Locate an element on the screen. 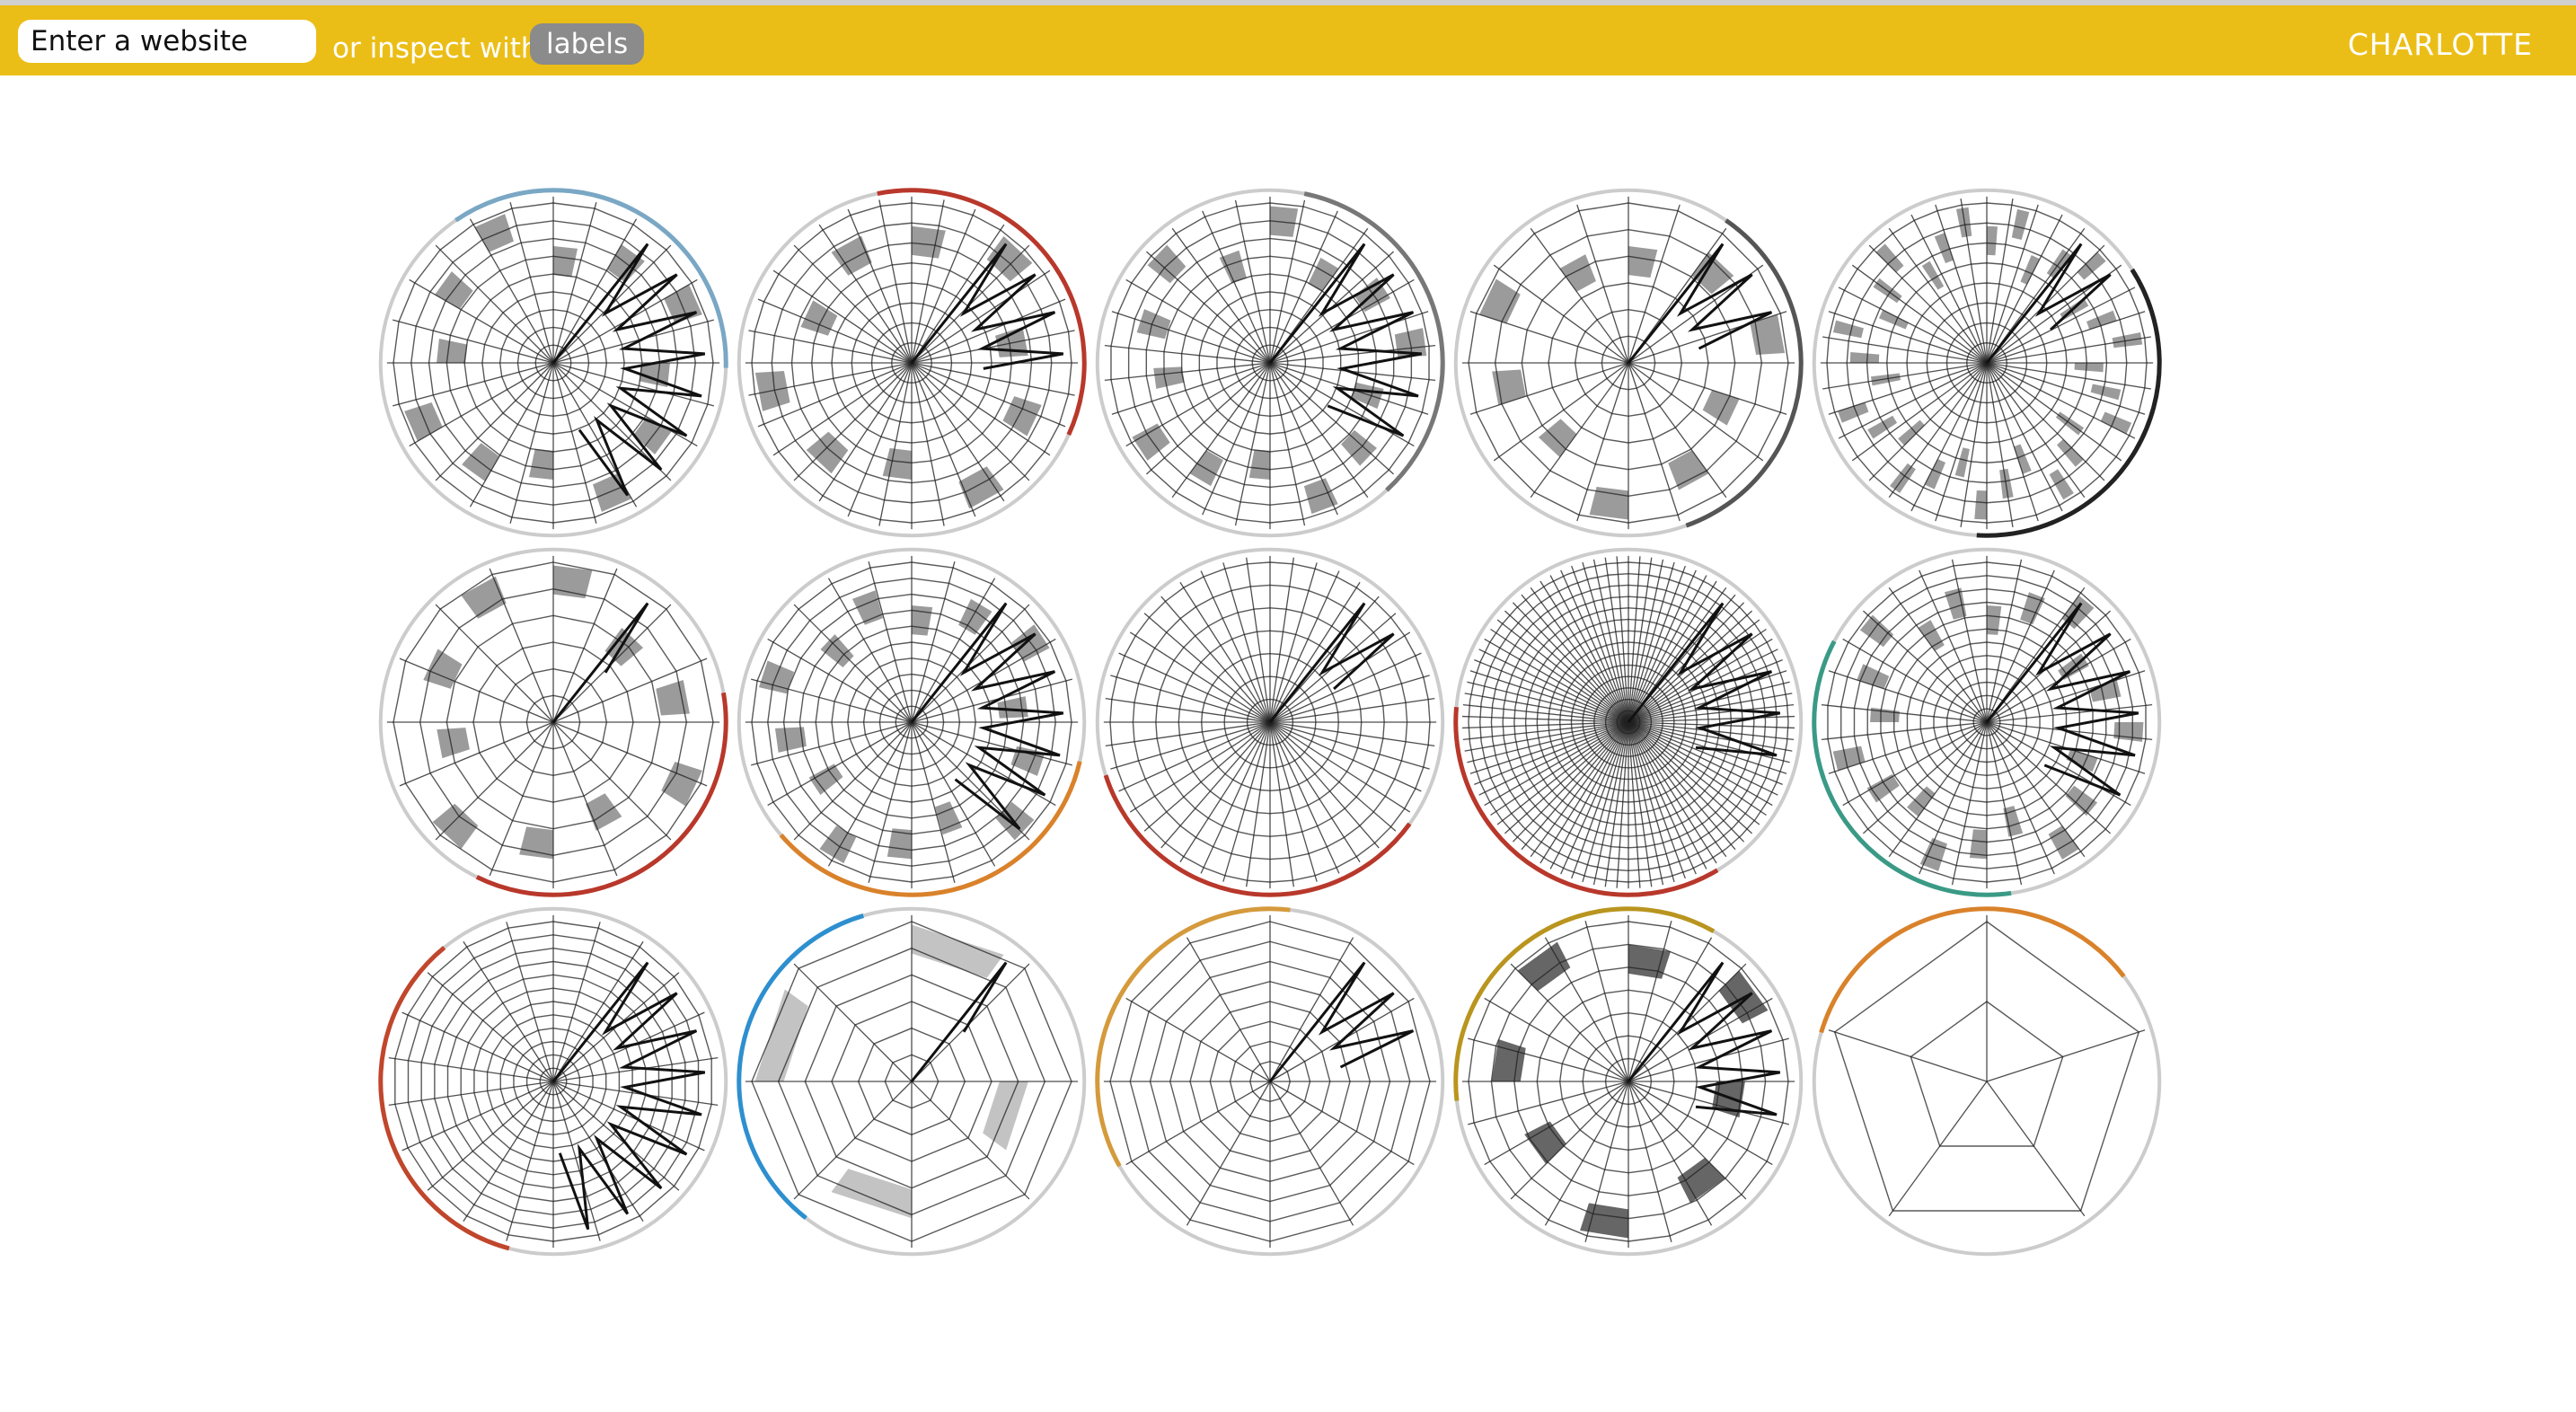 This screenshot has height=1412, width=2576. radar-arc is located at coordinates (1972, 970).